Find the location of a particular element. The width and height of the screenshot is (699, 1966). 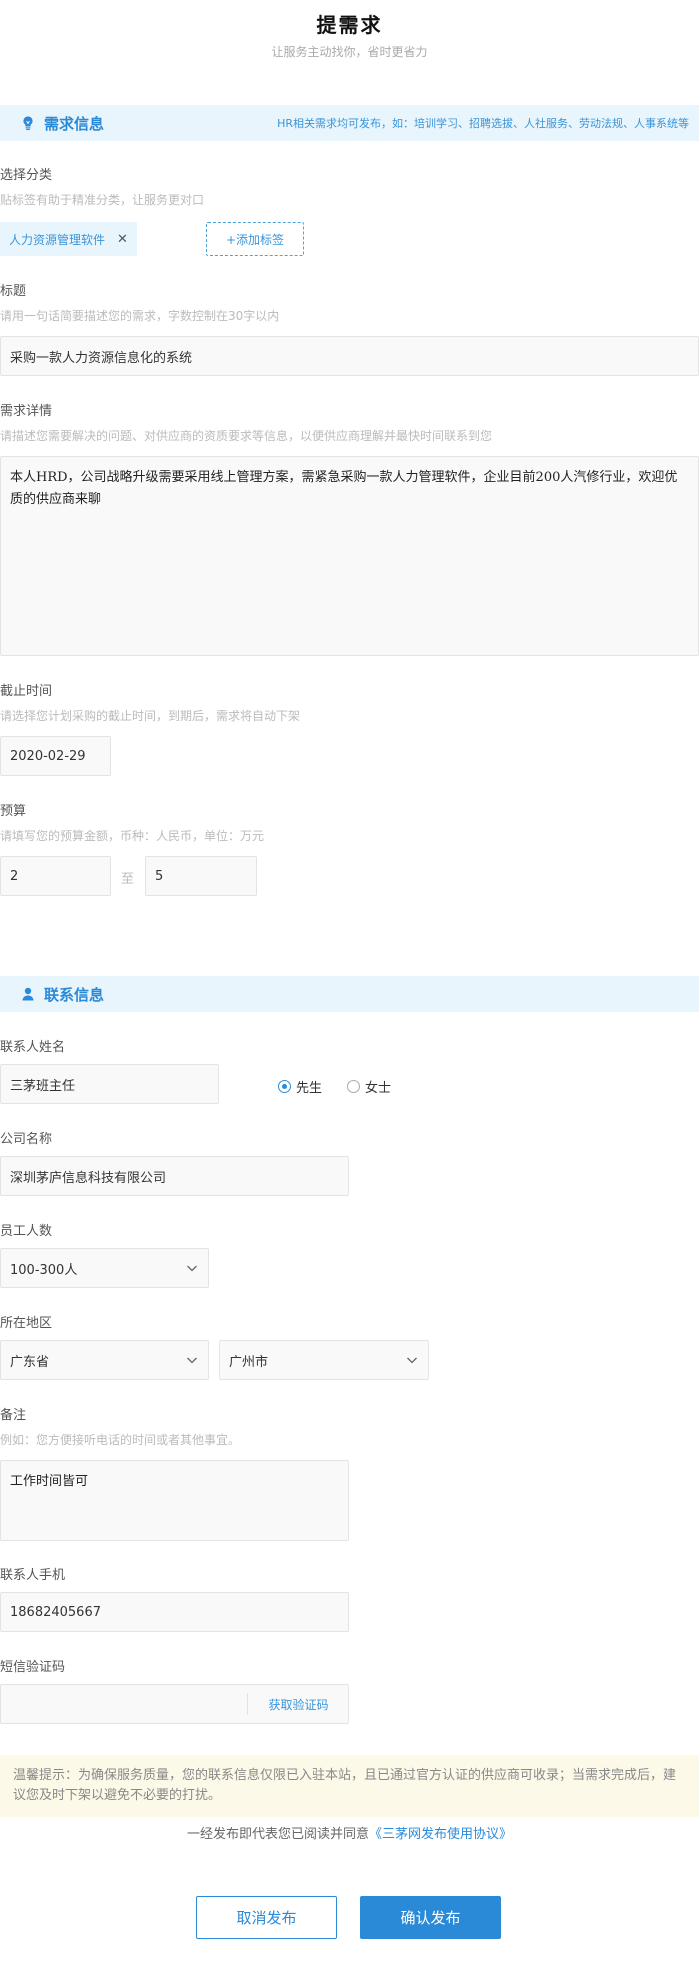

company-input: 深圳茅庐信息科技有限公司 is located at coordinates (174, 1176).